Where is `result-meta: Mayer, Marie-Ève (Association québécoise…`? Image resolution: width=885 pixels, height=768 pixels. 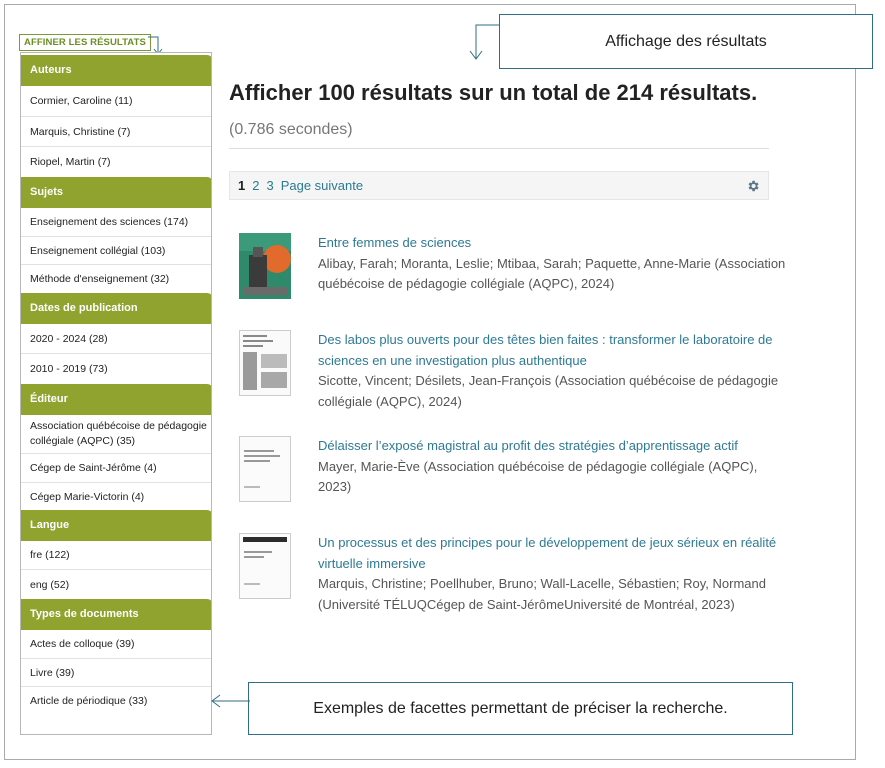 result-meta: Mayer, Marie-Ève (Association québécoise… is located at coordinates (538, 476).